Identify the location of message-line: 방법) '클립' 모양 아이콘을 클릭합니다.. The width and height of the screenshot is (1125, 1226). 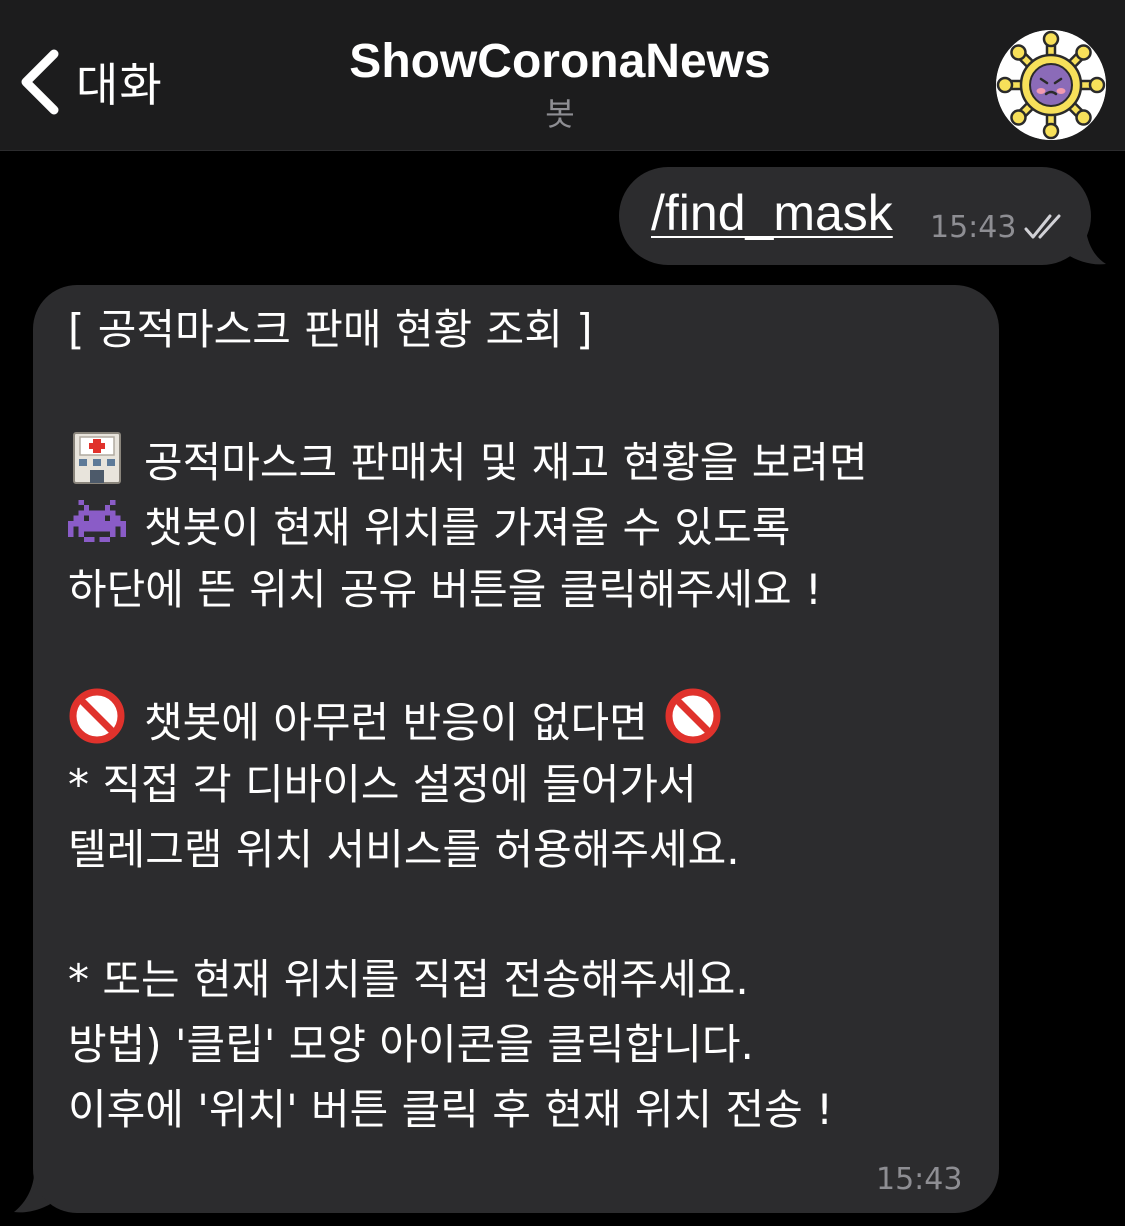
(411, 1044).